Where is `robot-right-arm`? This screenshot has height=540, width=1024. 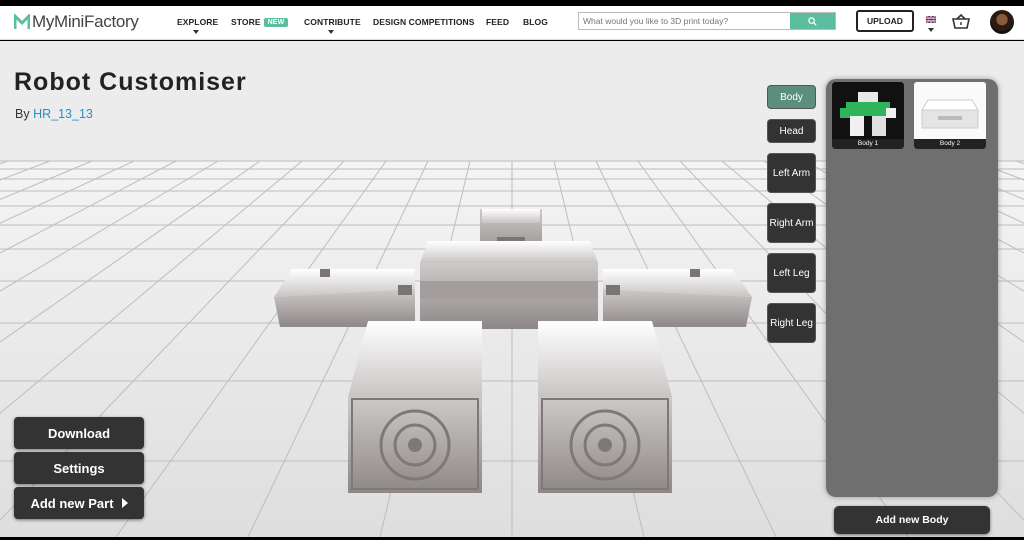 robot-right-arm is located at coordinates (677, 298).